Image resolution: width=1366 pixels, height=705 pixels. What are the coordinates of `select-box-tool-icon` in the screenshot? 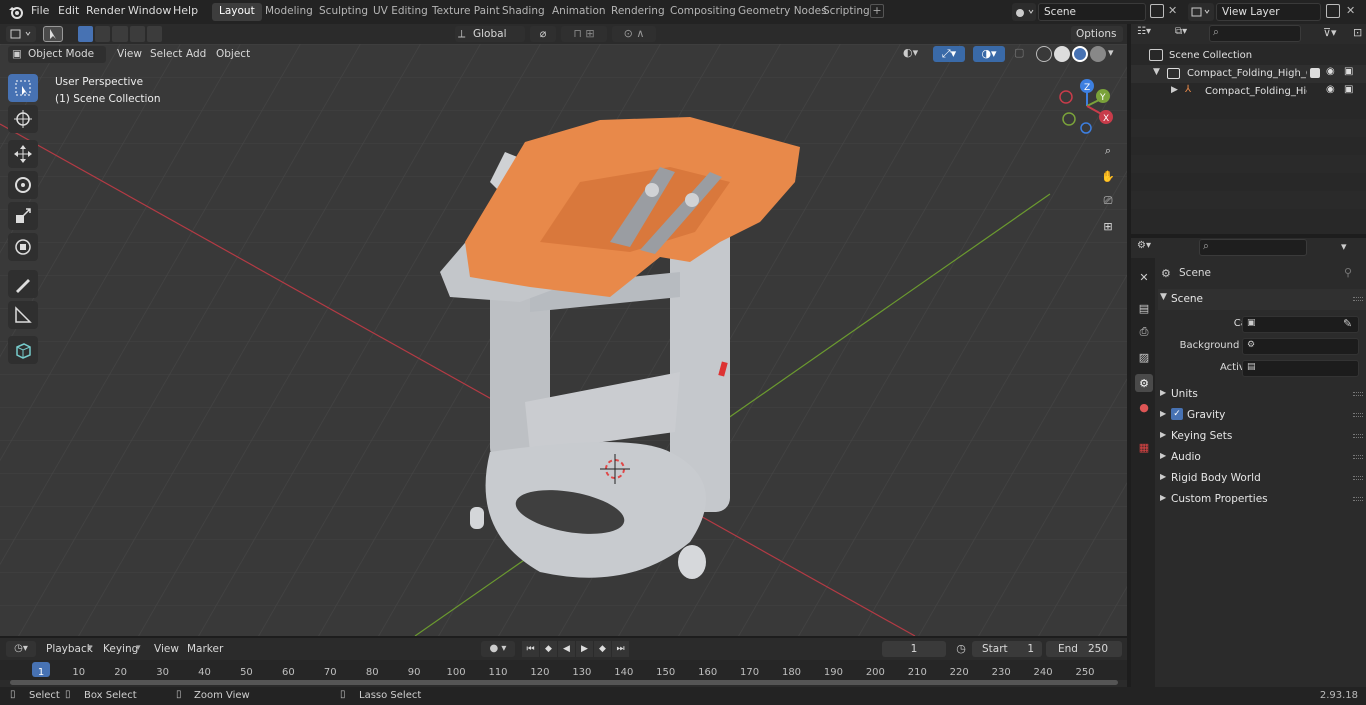 It's located at (23, 88).